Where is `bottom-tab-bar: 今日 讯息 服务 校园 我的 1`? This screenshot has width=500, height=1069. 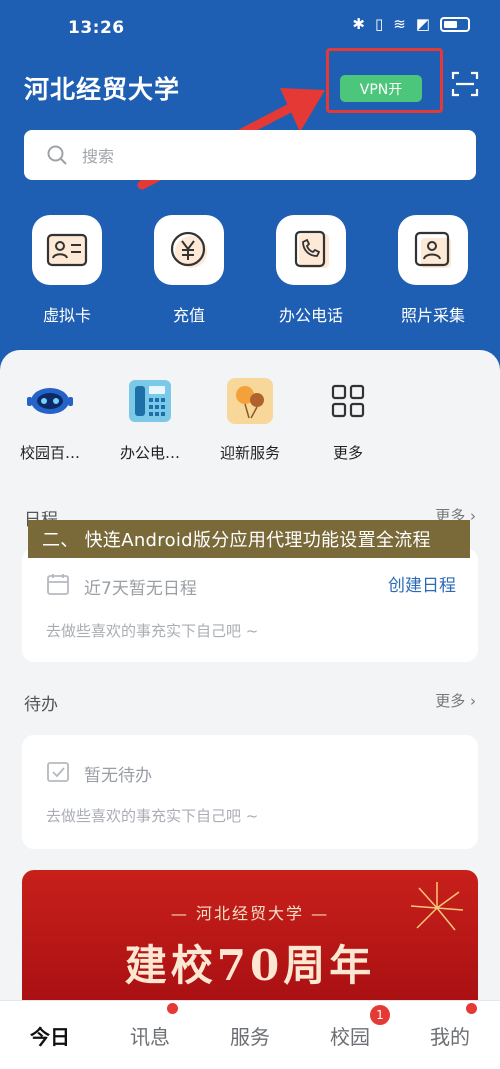 bottom-tab-bar: 今日 讯息 服务 校园 我的 1 is located at coordinates (250, 1034).